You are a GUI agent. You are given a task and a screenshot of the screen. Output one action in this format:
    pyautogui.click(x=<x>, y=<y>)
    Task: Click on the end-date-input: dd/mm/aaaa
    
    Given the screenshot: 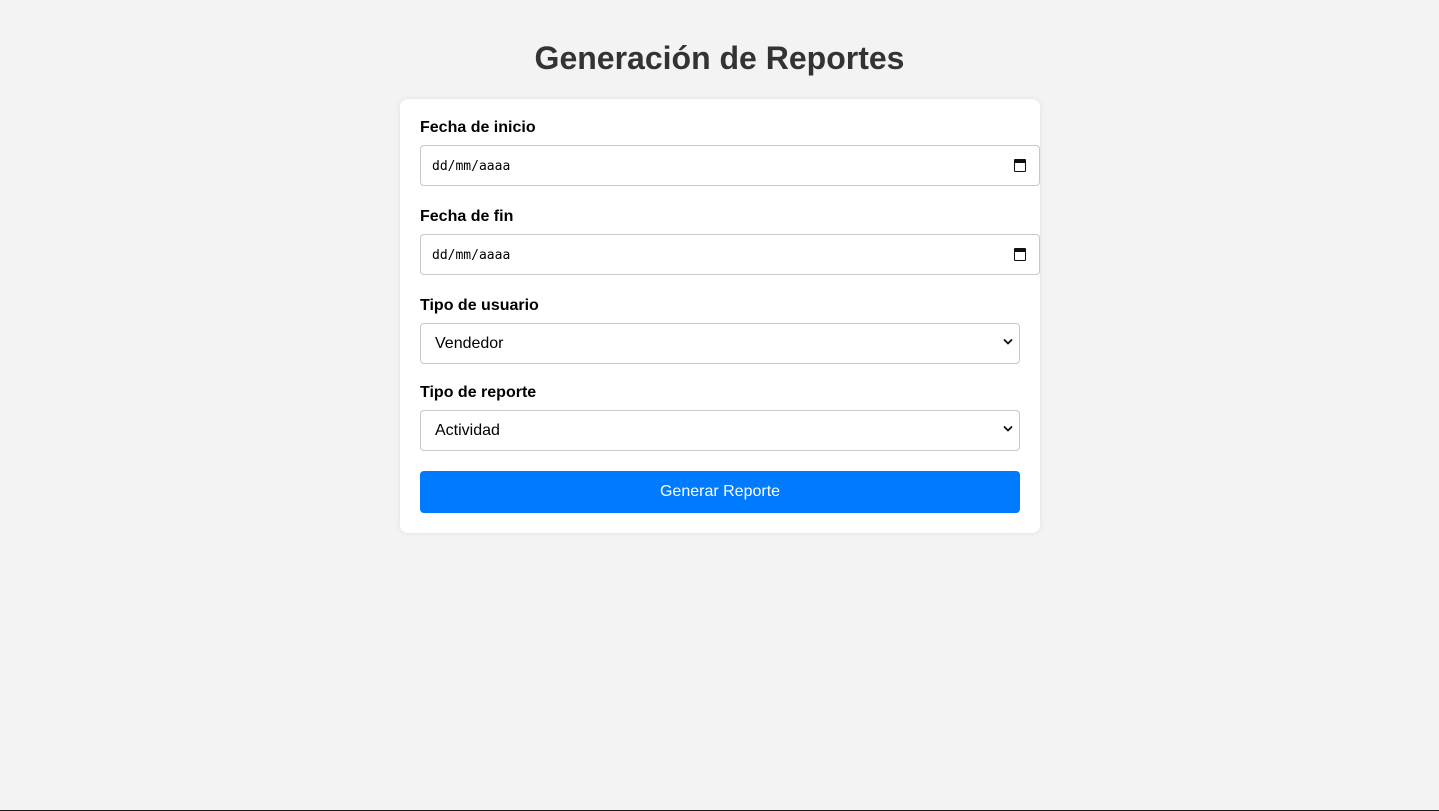 What is the action you would take?
    pyautogui.click(x=730, y=254)
    